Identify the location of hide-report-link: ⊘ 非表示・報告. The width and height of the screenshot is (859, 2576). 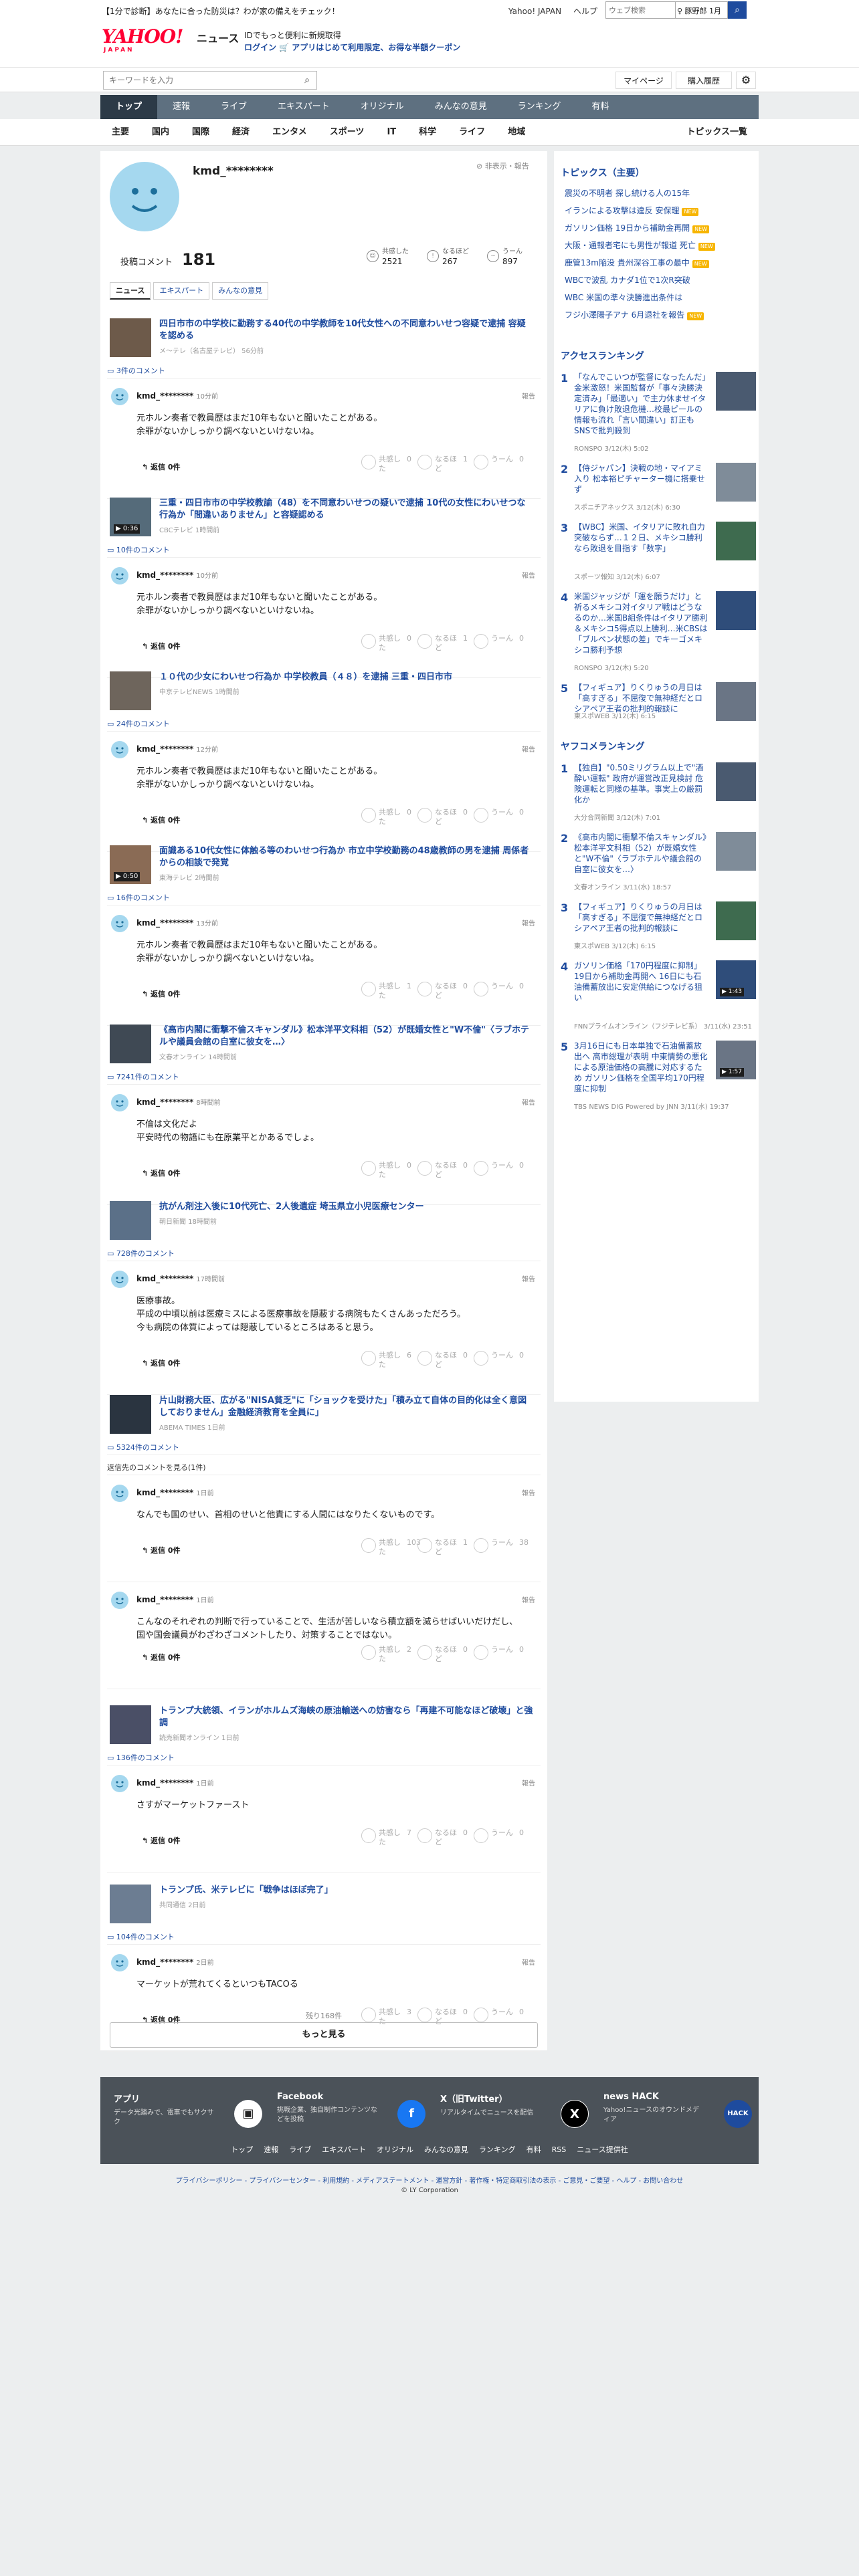
(503, 166).